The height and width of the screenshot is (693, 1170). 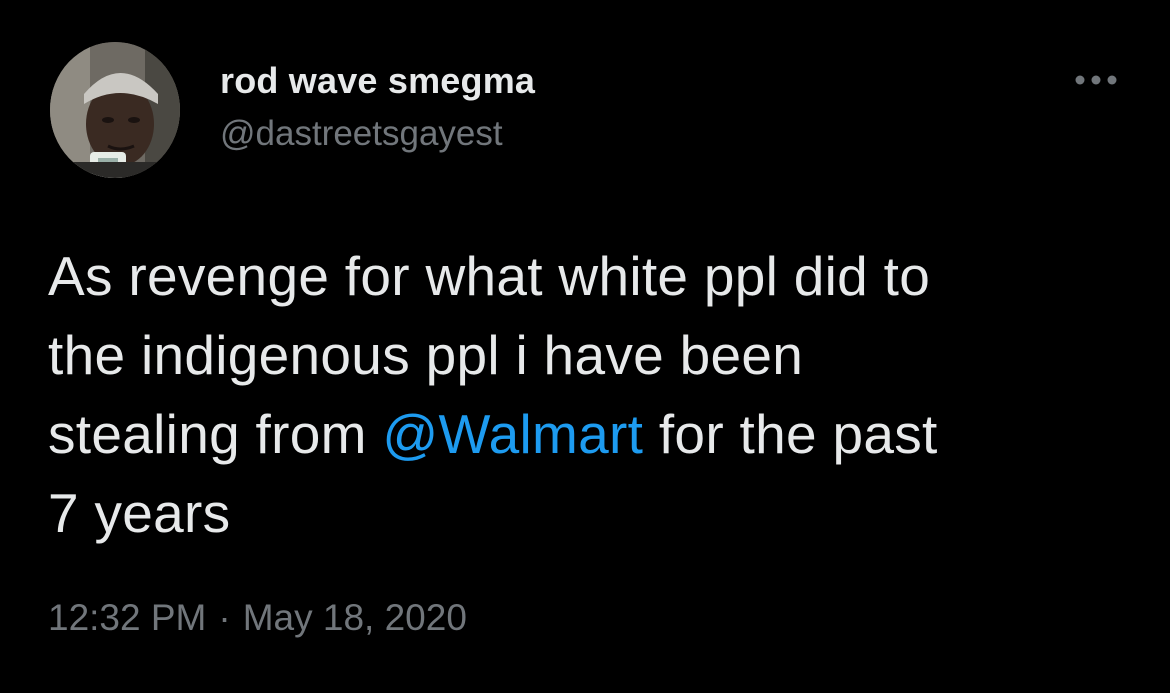 I want to click on tweet-line: stealing from @Walmart for the past, so click(x=598, y=434).